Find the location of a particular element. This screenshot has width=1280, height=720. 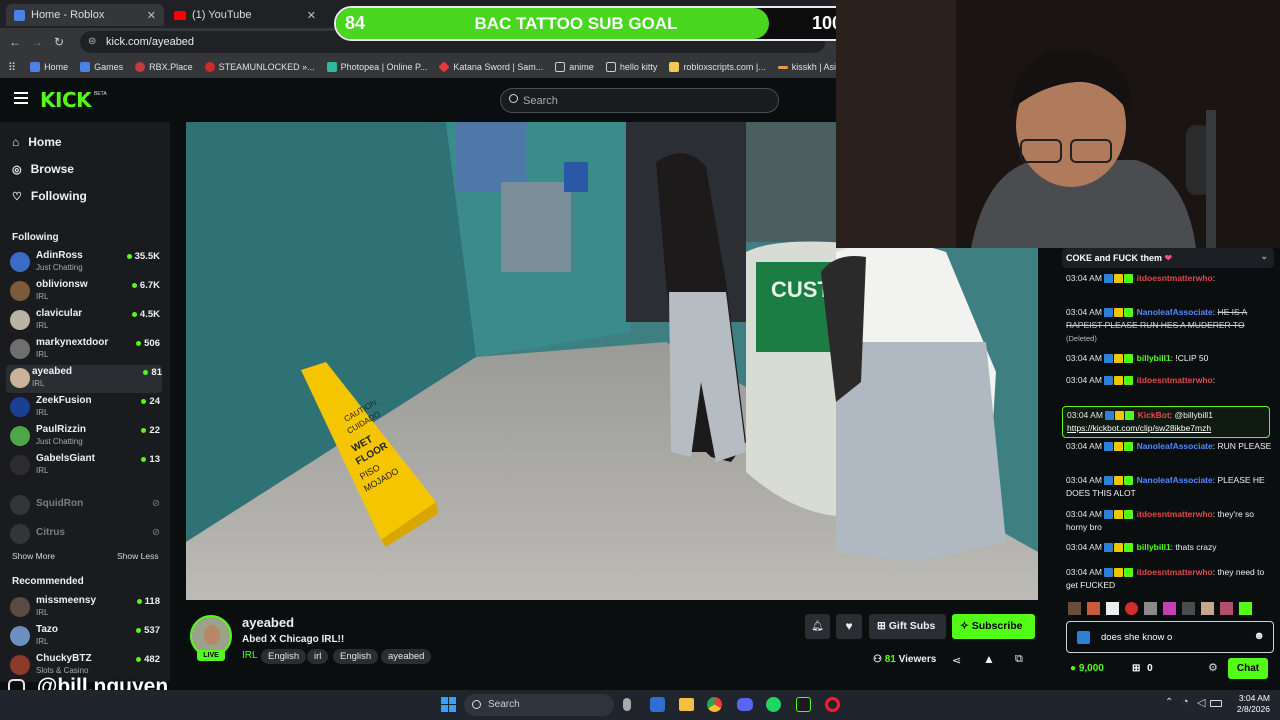

sidebar-item-following: ♡ Following is located at coordinates (49, 196).